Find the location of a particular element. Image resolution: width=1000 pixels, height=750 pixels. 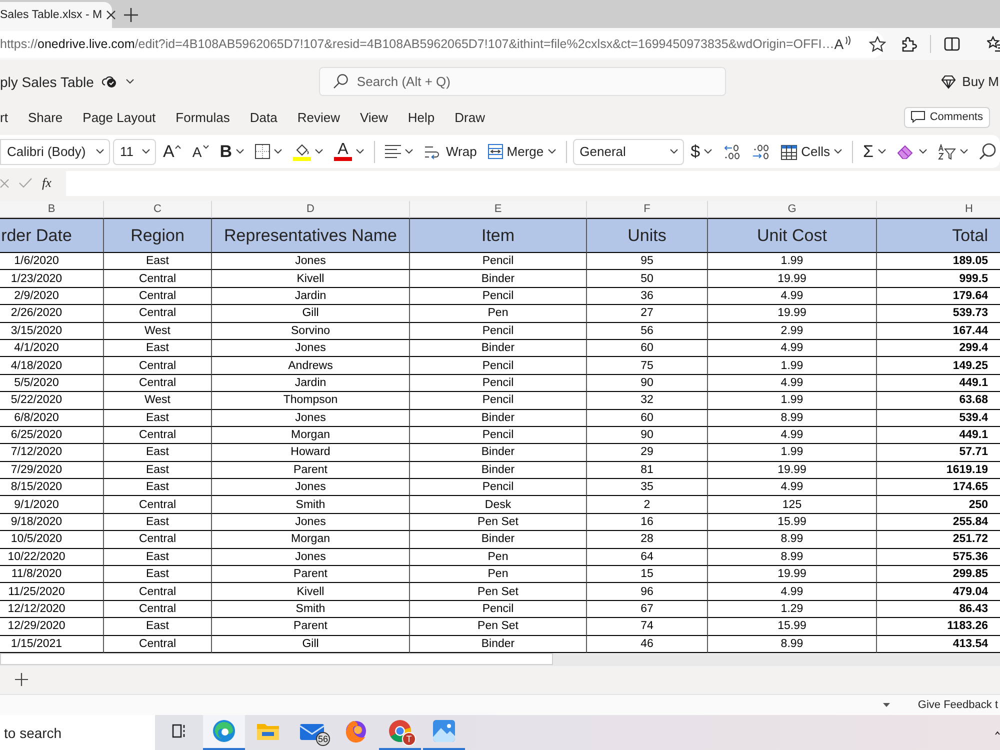

give-feedback-link: Give Feedback t is located at coordinates (958, 704).